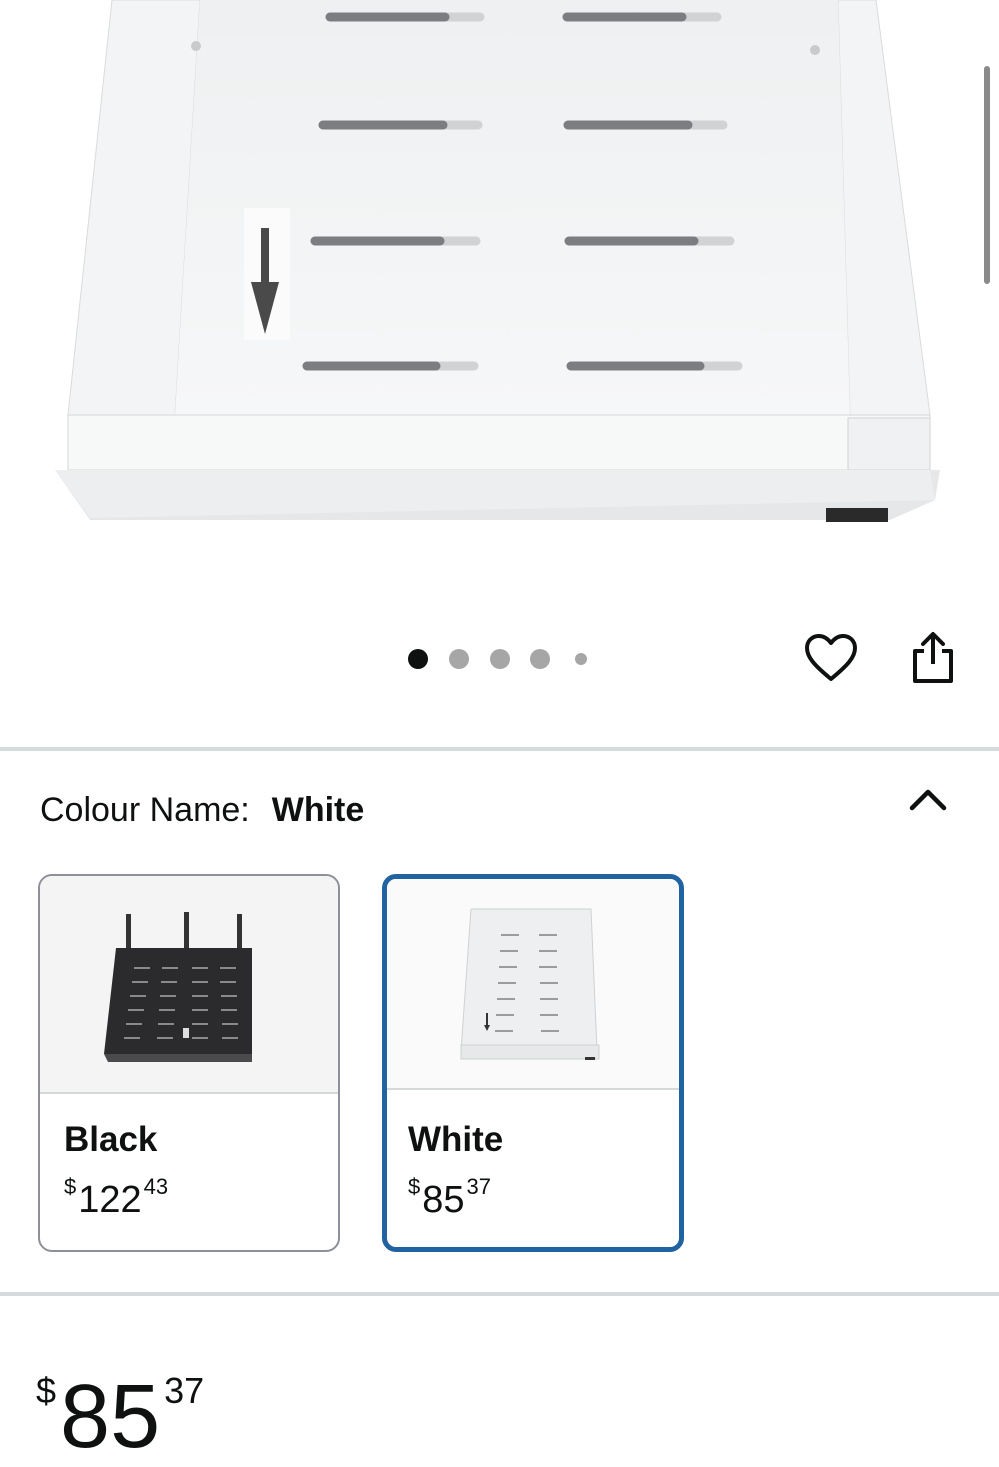  I want to click on swatch-price-whole: 122, so click(110, 1200).